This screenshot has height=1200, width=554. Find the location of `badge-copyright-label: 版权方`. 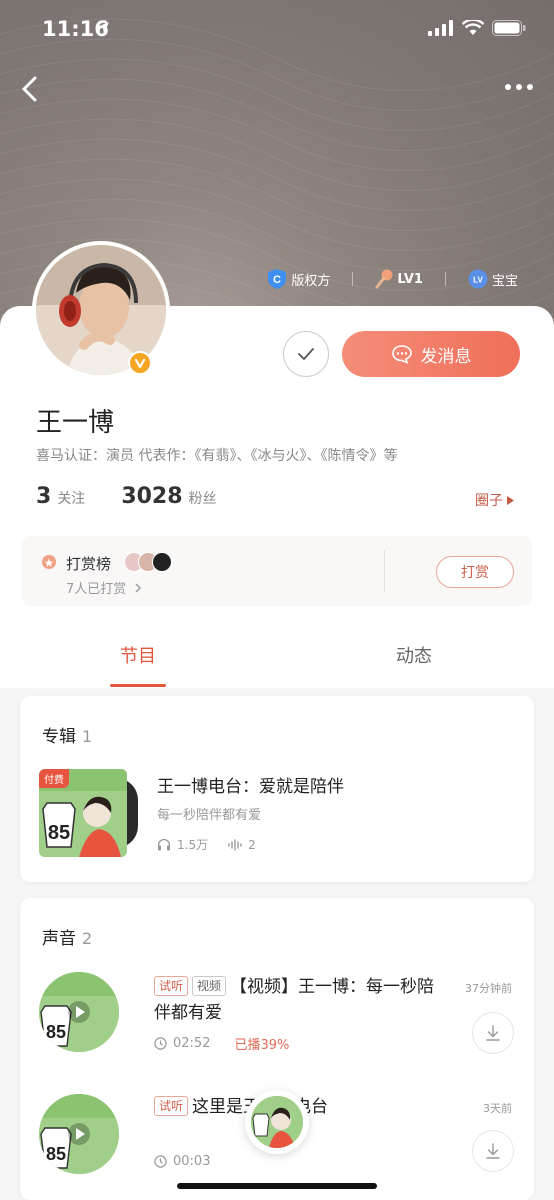

badge-copyright-label: 版权方 is located at coordinates (311, 281).